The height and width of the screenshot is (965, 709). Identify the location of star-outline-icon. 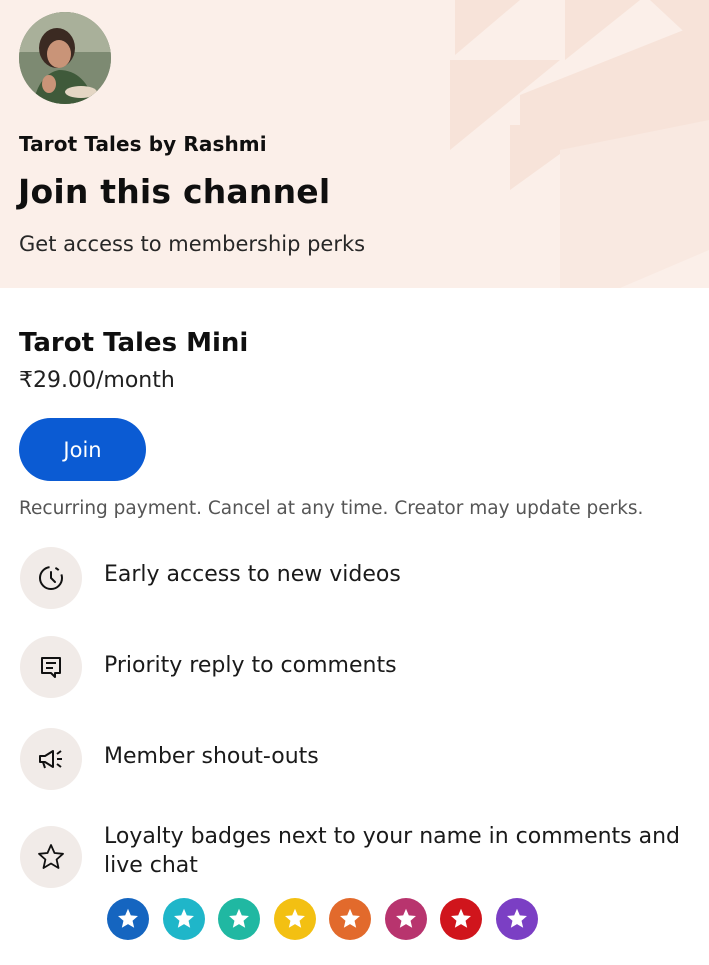
(51, 856).